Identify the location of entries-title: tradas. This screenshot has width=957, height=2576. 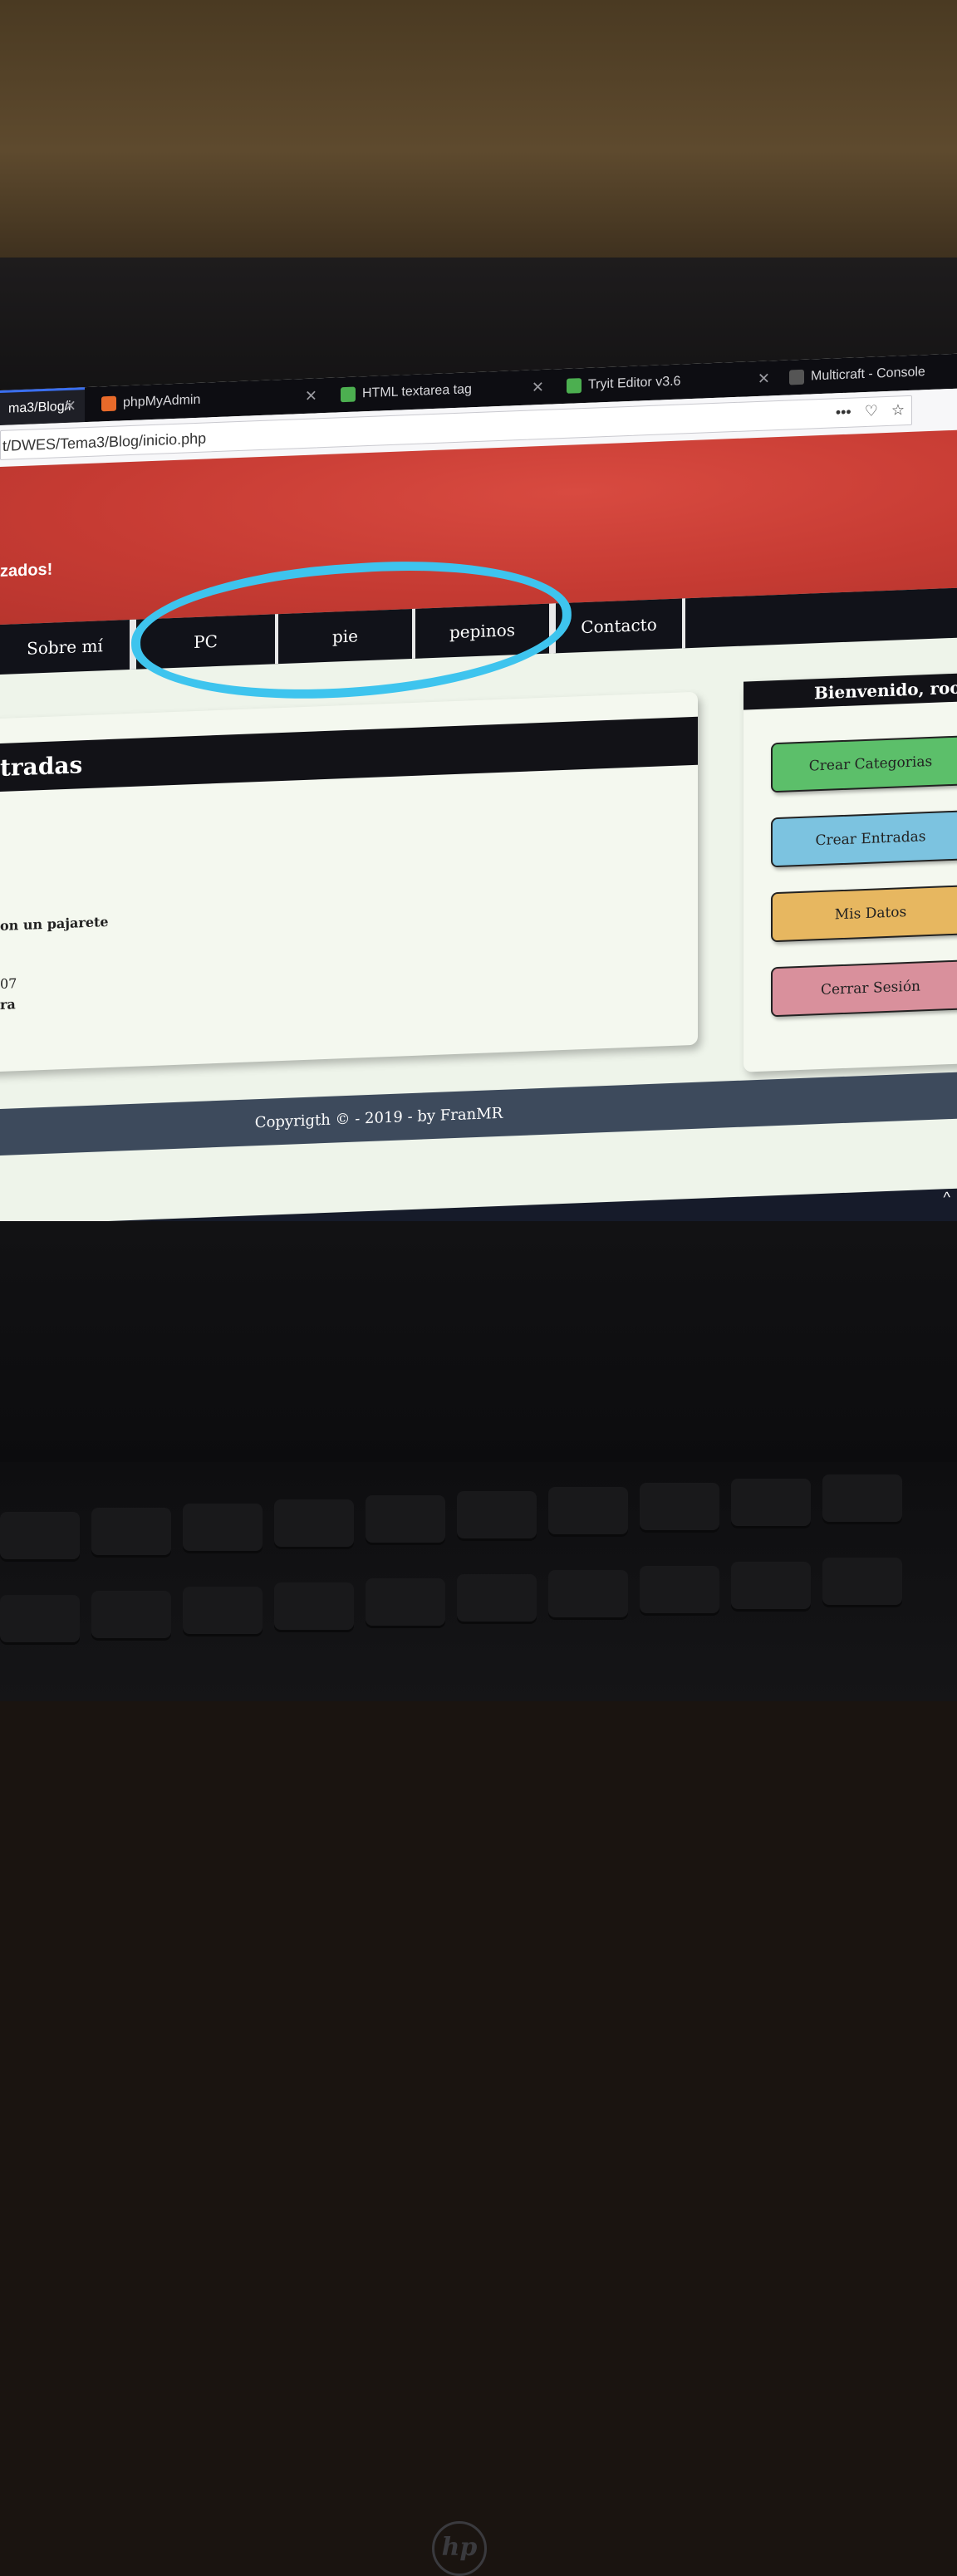
(349, 754).